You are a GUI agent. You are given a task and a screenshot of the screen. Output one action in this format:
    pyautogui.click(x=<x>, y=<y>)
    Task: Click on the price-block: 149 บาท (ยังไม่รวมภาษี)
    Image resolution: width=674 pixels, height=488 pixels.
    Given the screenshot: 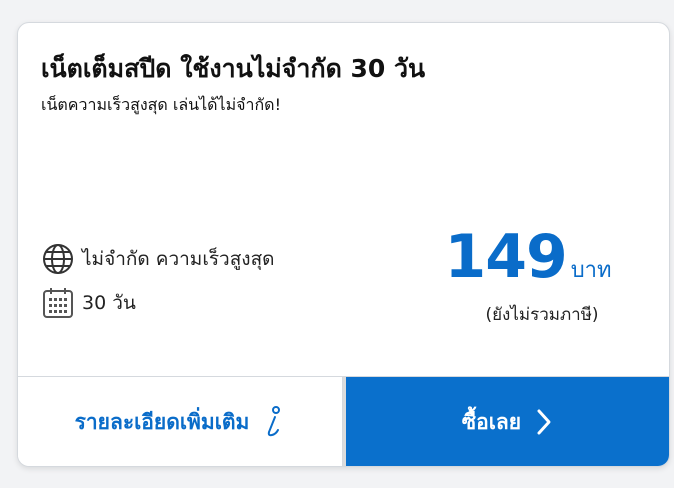 What is the action you would take?
    pyautogui.click(x=528, y=274)
    